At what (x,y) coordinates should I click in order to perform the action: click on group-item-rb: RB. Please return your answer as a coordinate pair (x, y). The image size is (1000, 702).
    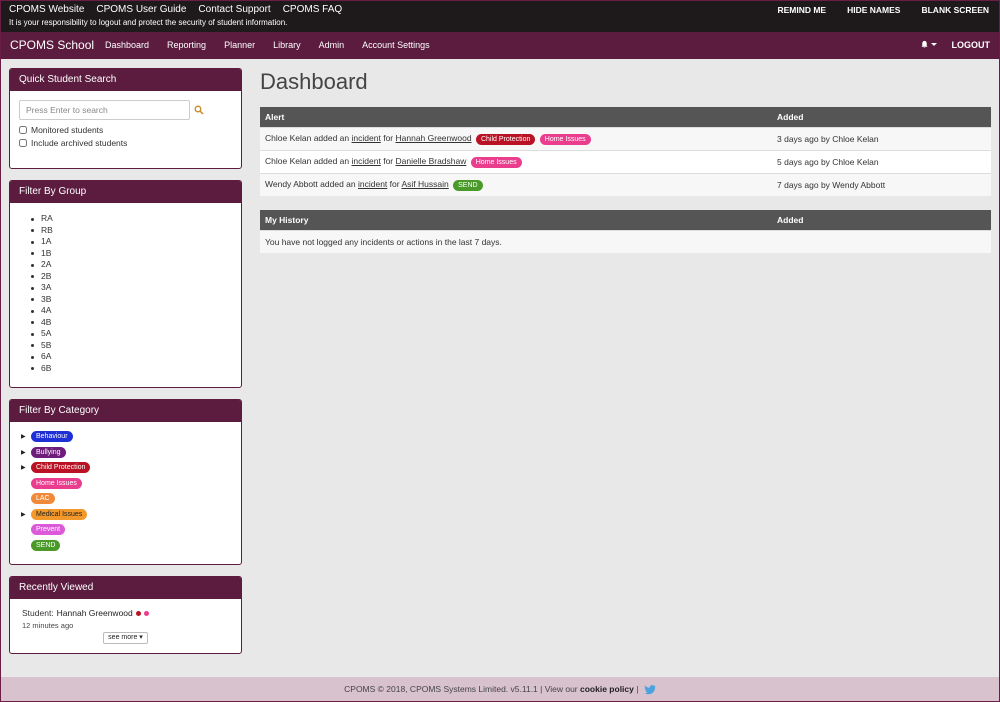
    Looking at the image, I should click on (131, 231).